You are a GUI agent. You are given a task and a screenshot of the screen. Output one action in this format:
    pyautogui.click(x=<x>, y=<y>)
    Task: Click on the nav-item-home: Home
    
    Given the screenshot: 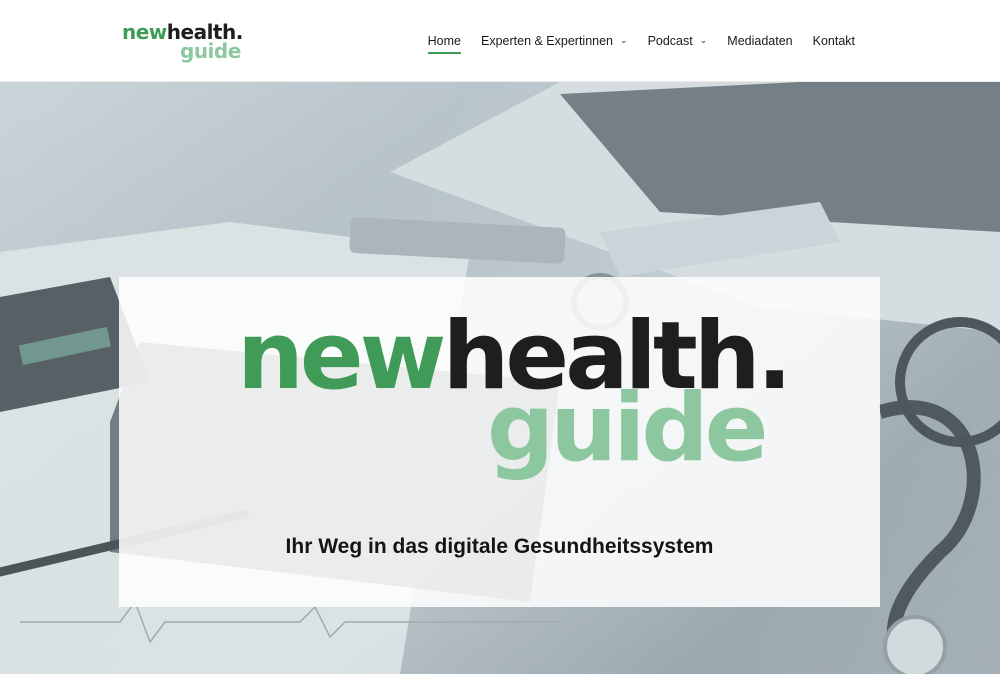 What is the action you would take?
    pyautogui.click(x=444, y=41)
    